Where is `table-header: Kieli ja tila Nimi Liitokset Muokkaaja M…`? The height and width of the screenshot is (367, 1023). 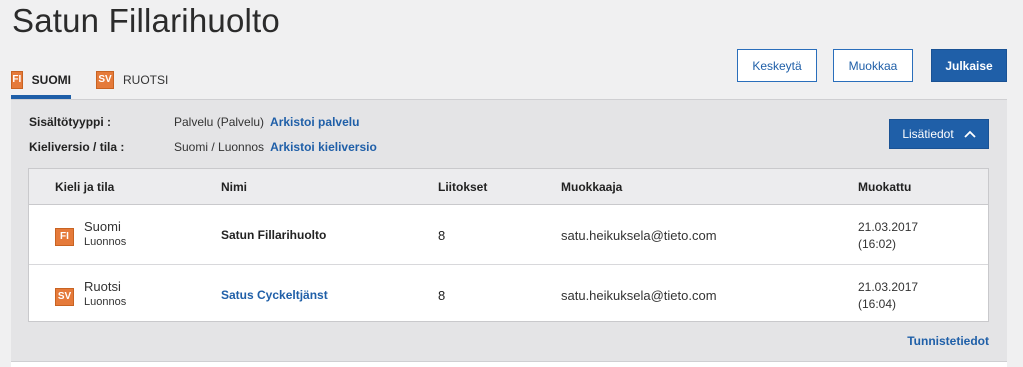
table-header: Kieli ja tila Nimi Liitokset Muokkaaja M… is located at coordinates (508, 187).